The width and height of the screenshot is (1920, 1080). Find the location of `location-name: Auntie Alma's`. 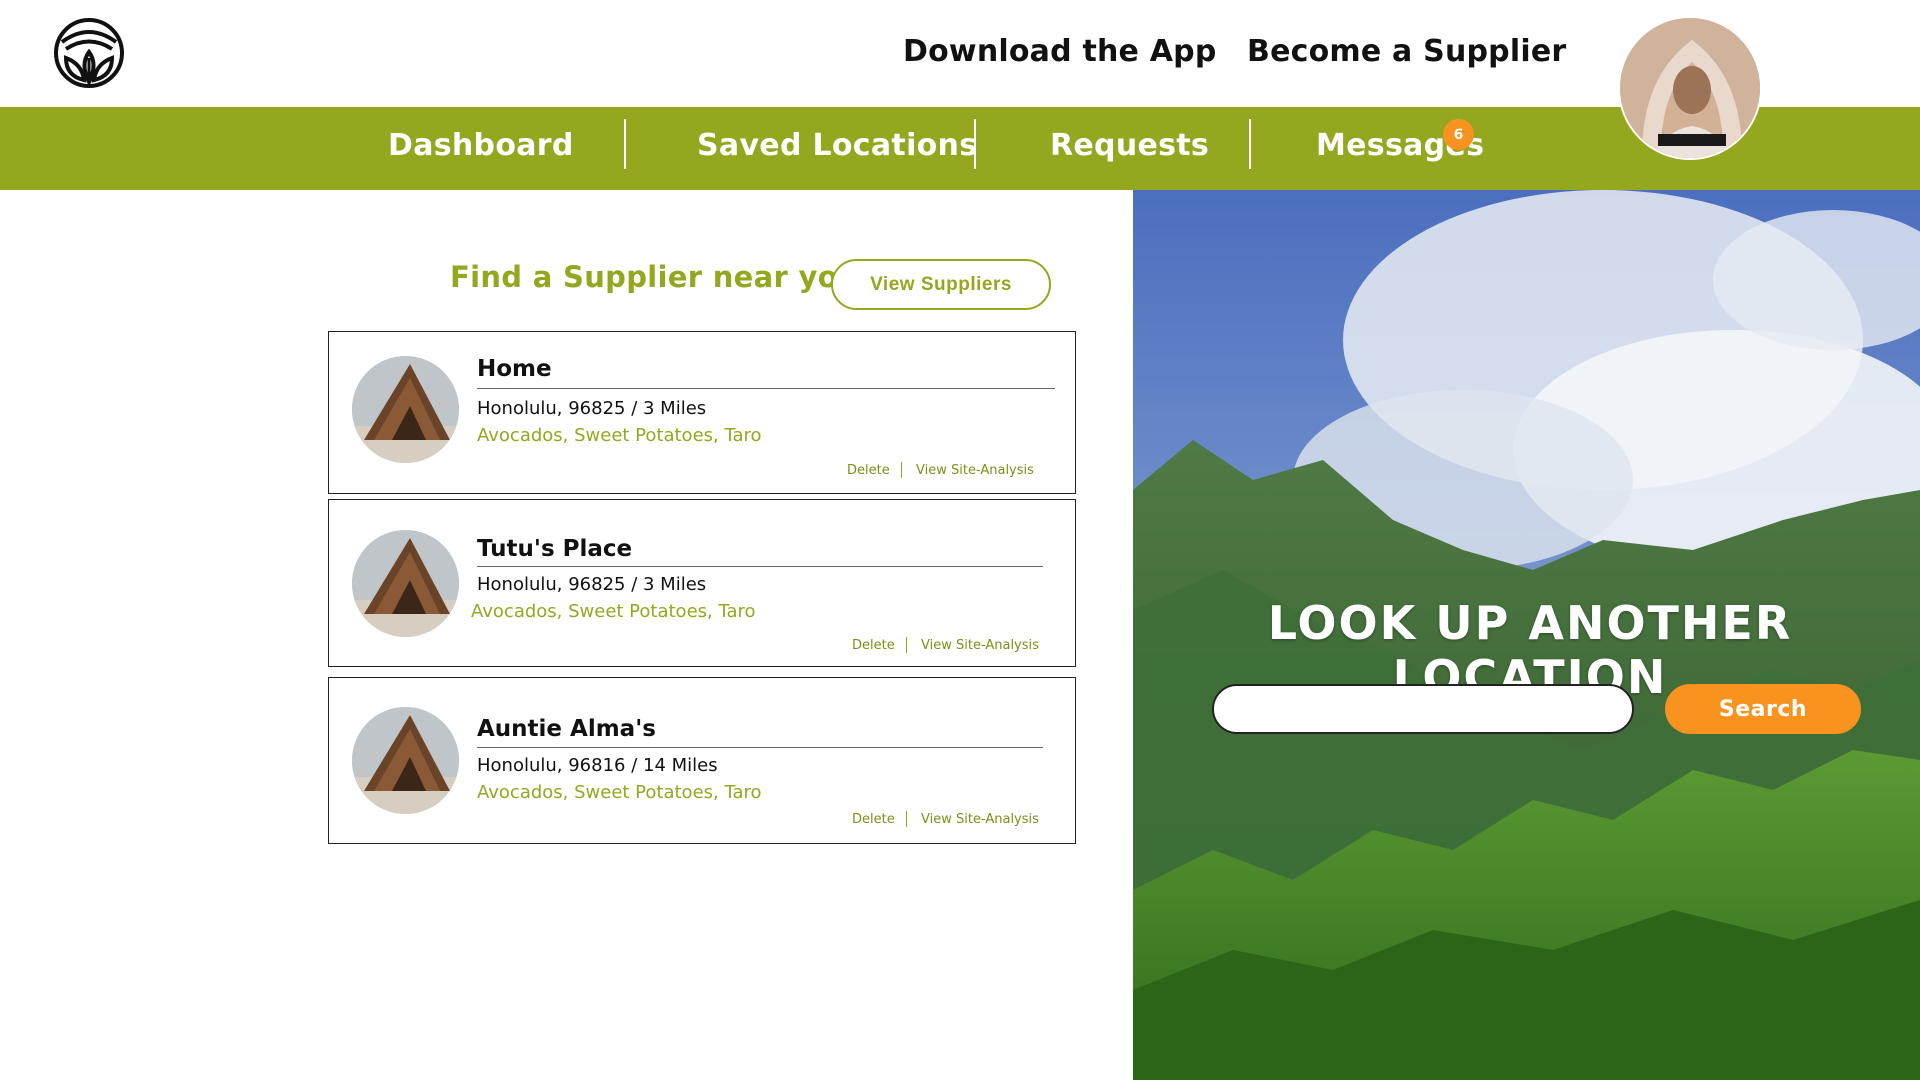

location-name: Auntie Alma's is located at coordinates (566, 729).